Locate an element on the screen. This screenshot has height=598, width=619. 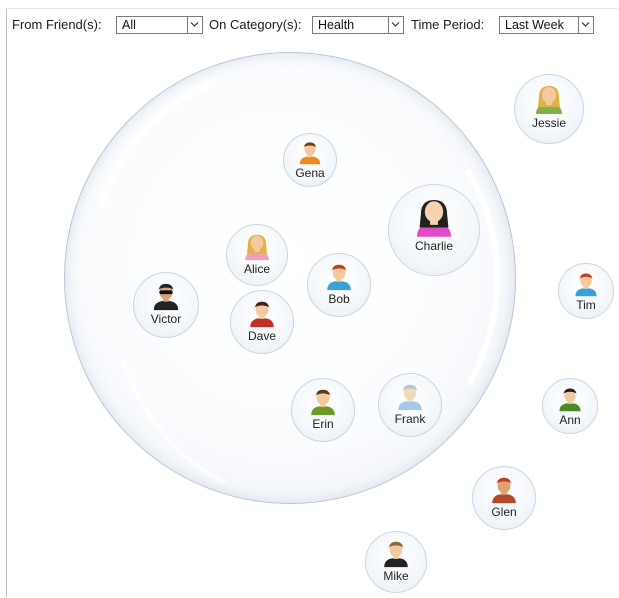
friend-name: Frank is located at coordinates (410, 419).